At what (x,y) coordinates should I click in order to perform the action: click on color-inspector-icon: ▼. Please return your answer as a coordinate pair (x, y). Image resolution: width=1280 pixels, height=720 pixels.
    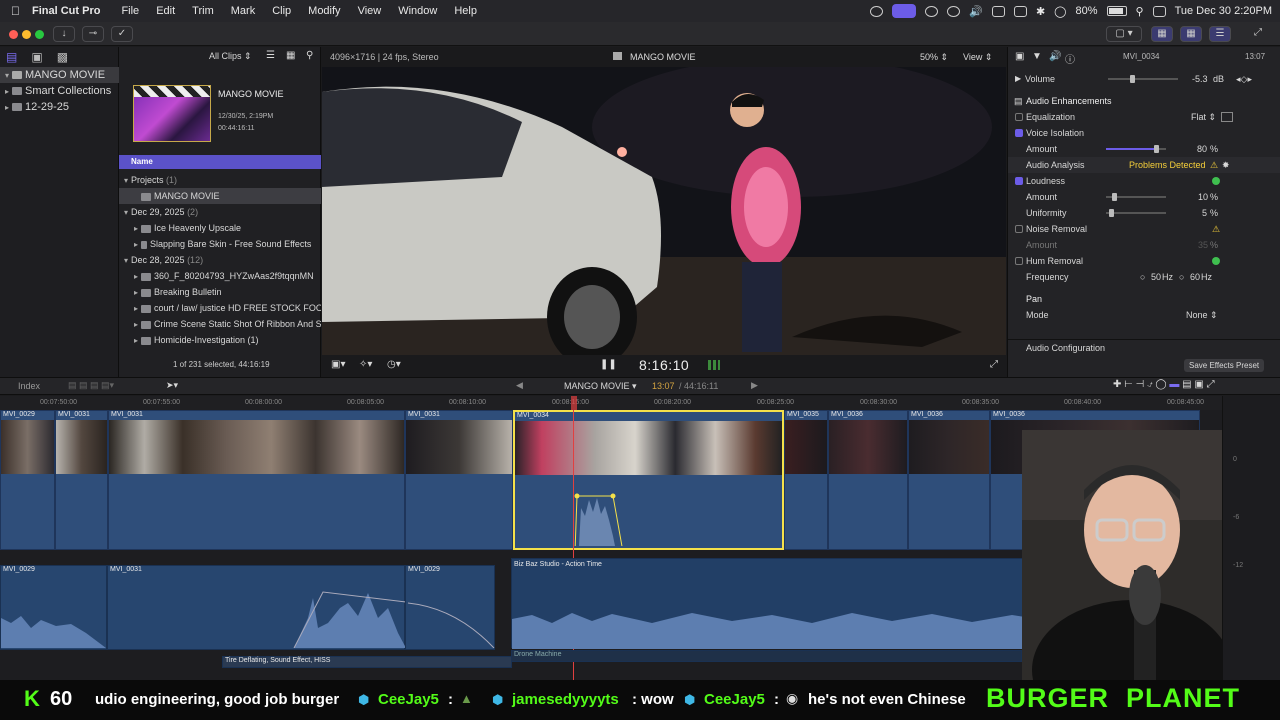
    Looking at the image, I should click on (1037, 56).